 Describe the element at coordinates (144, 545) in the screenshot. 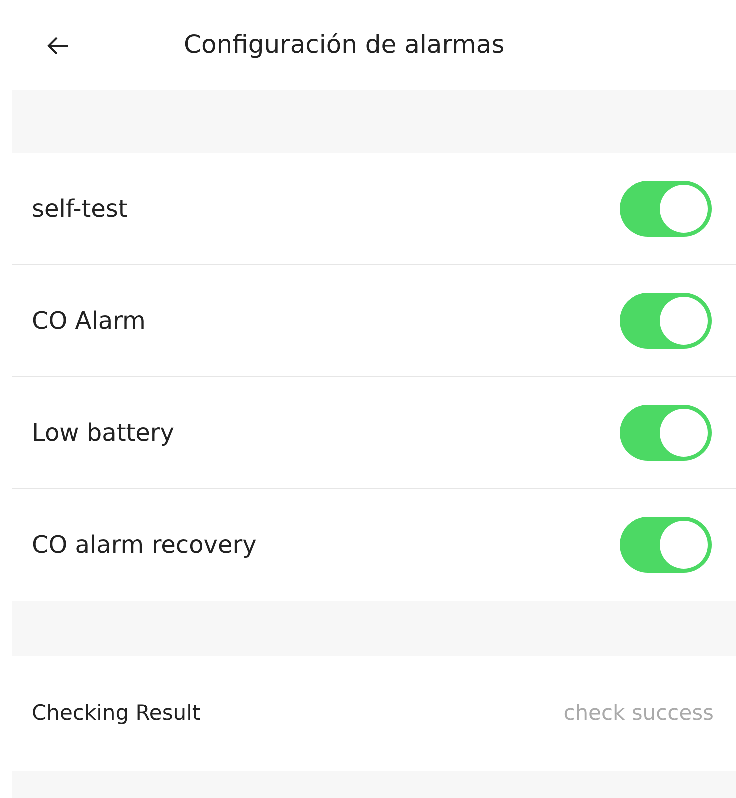

I see `setting-label: CO alarm recovery` at that location.